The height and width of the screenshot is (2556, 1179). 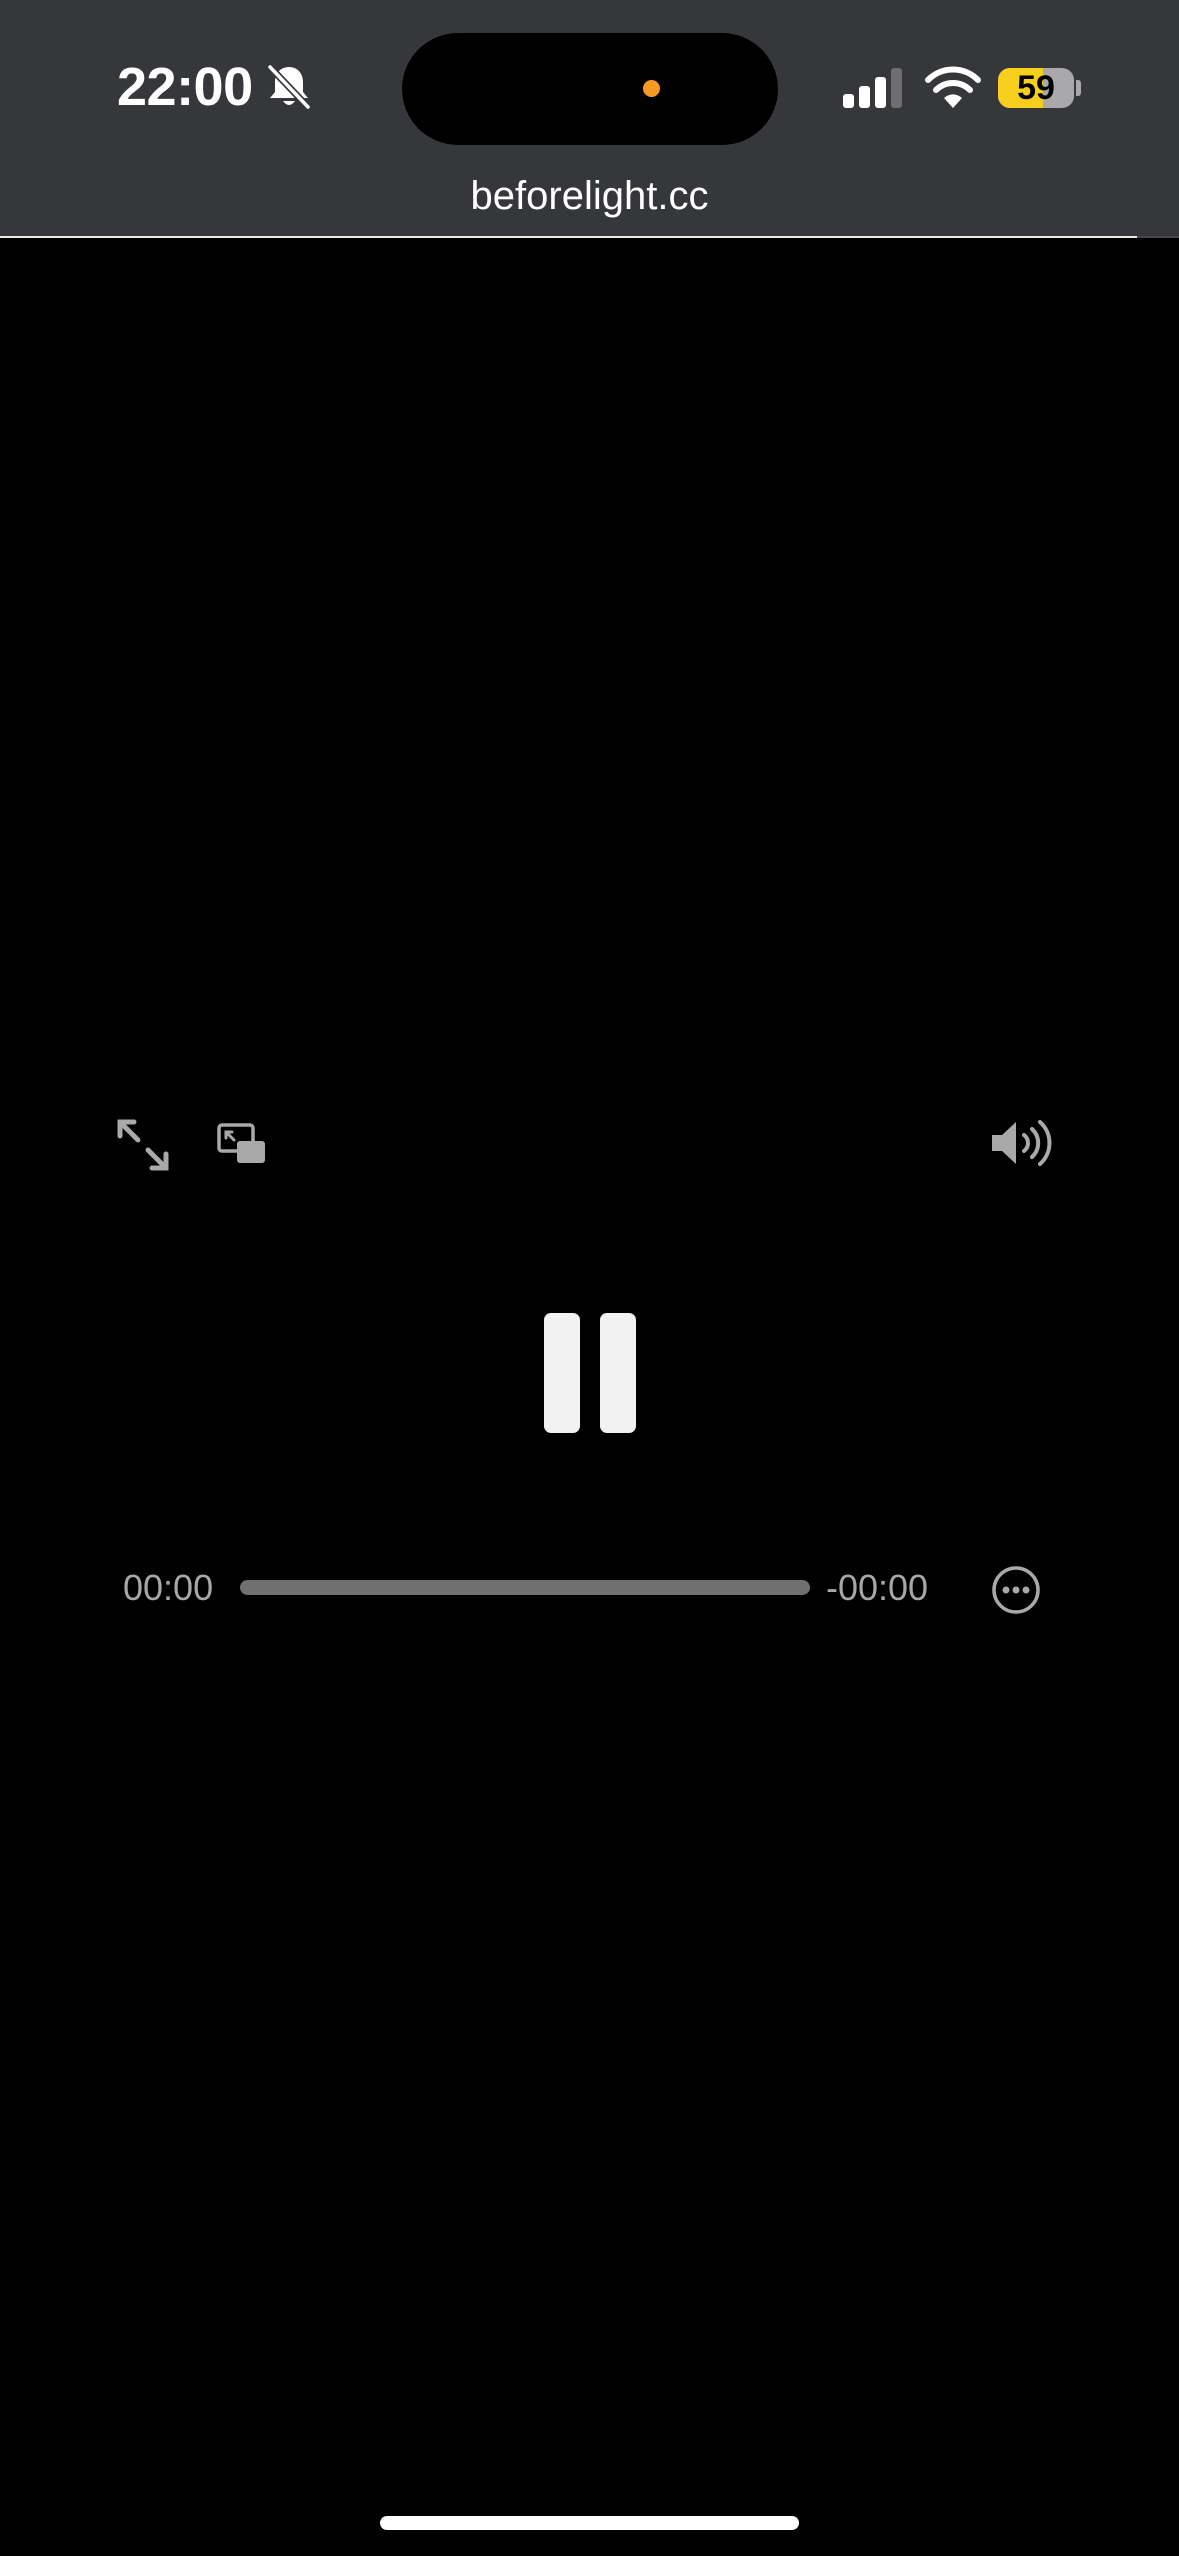 What do you see at coordinates (242, 1144) in the screenshot?
I see `picture-in-picture-icon` at bounding box center [242, 1144].